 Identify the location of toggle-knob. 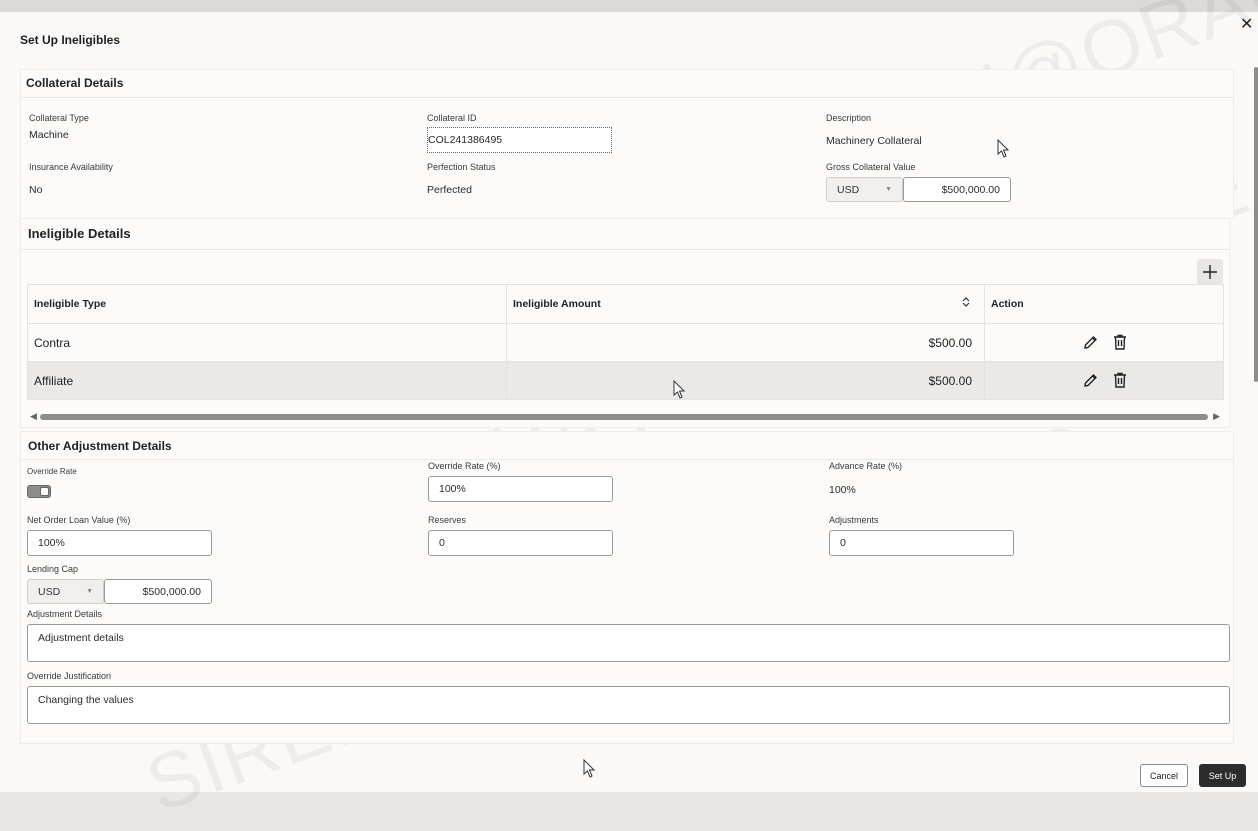
(44, 491).